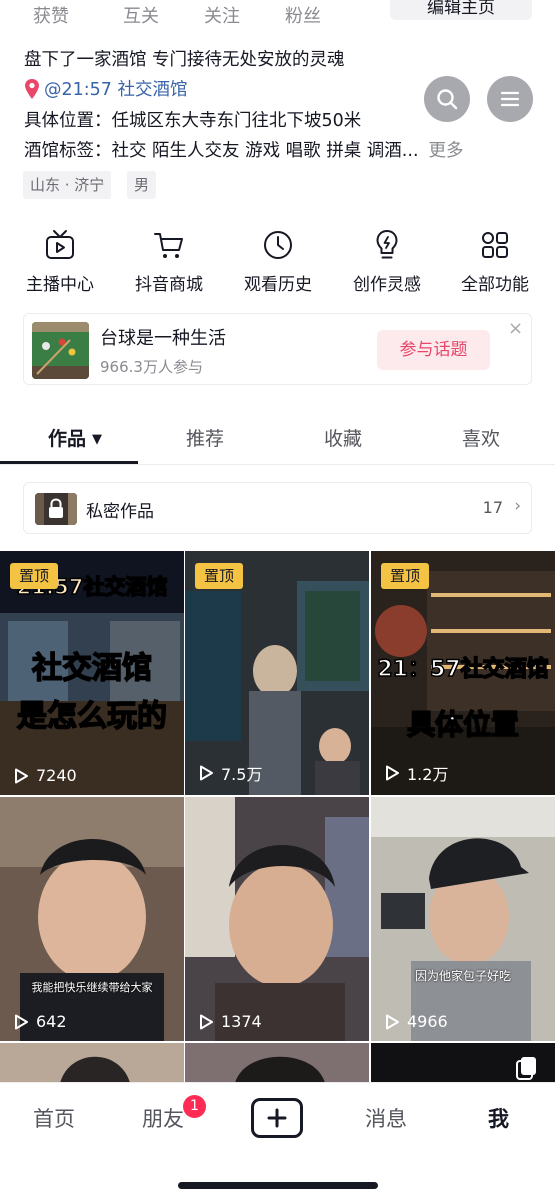 The image size is (555, 1200). What do you see at coordinates (92, 716) in the screenshot?
I see `video-title-line: 是怎么玩的` at bounding box center [92, 716].